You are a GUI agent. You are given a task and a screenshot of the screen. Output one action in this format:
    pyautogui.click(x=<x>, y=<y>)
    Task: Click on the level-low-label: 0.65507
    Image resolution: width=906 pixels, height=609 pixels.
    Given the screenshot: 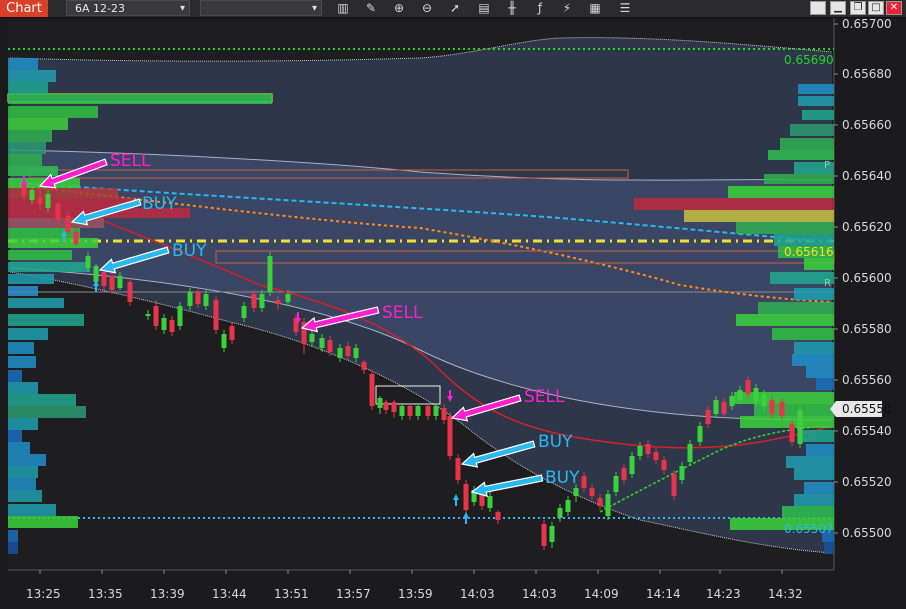 What is the action you would take?
    pyautogui.click(x=809, y=529)
    